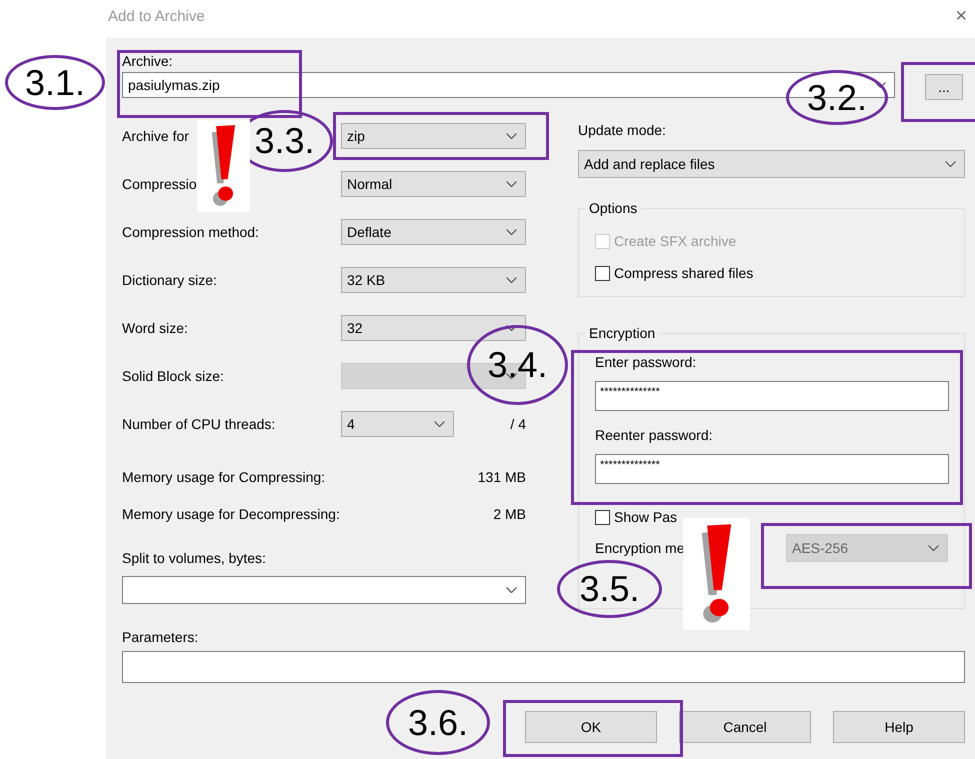 This screenshot has height=759, width=975. Describe the element at coordinates (55, 82) in the screenshot. I see `step-callout: 3.1.` at that location.